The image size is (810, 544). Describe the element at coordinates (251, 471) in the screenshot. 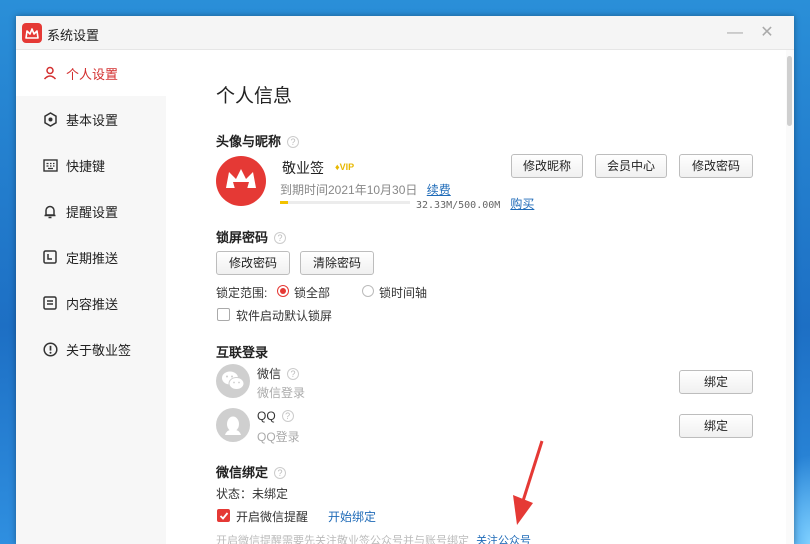

I see `section-title-wechat-bind: 微信绑定?` at that location.